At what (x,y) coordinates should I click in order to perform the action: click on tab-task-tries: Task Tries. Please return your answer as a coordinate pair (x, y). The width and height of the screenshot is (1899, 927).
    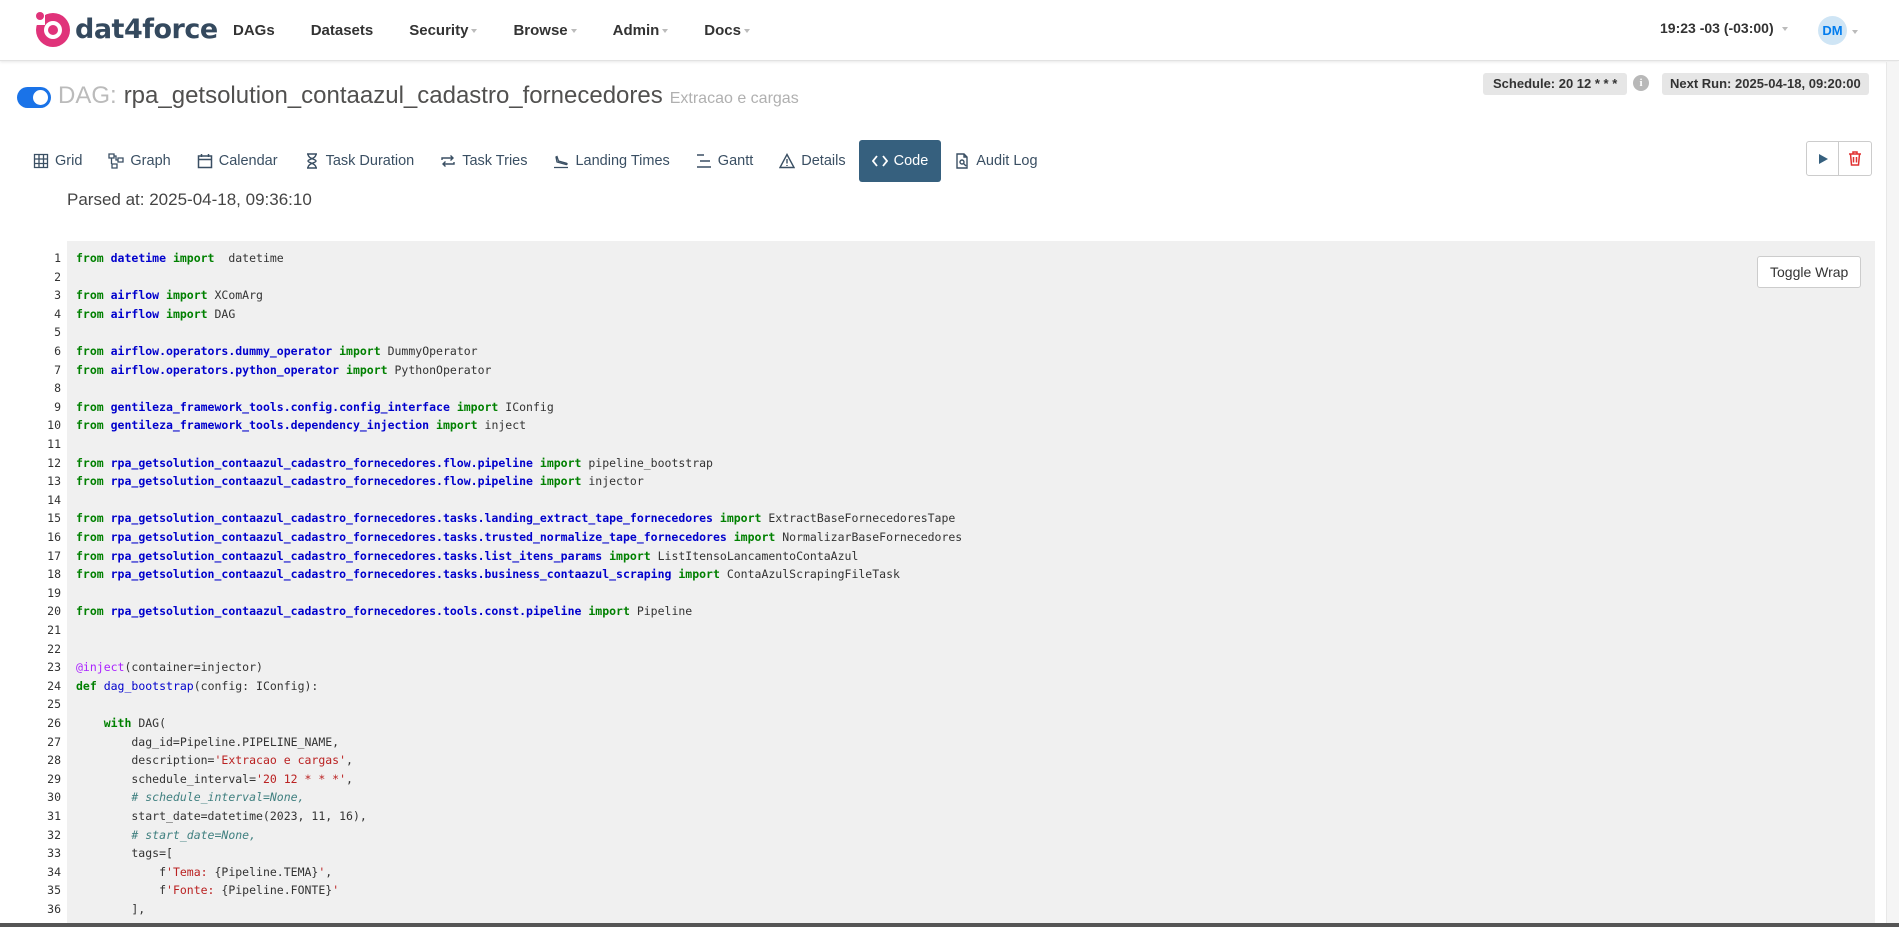
    Looking at the image, I should click on (483, 161).